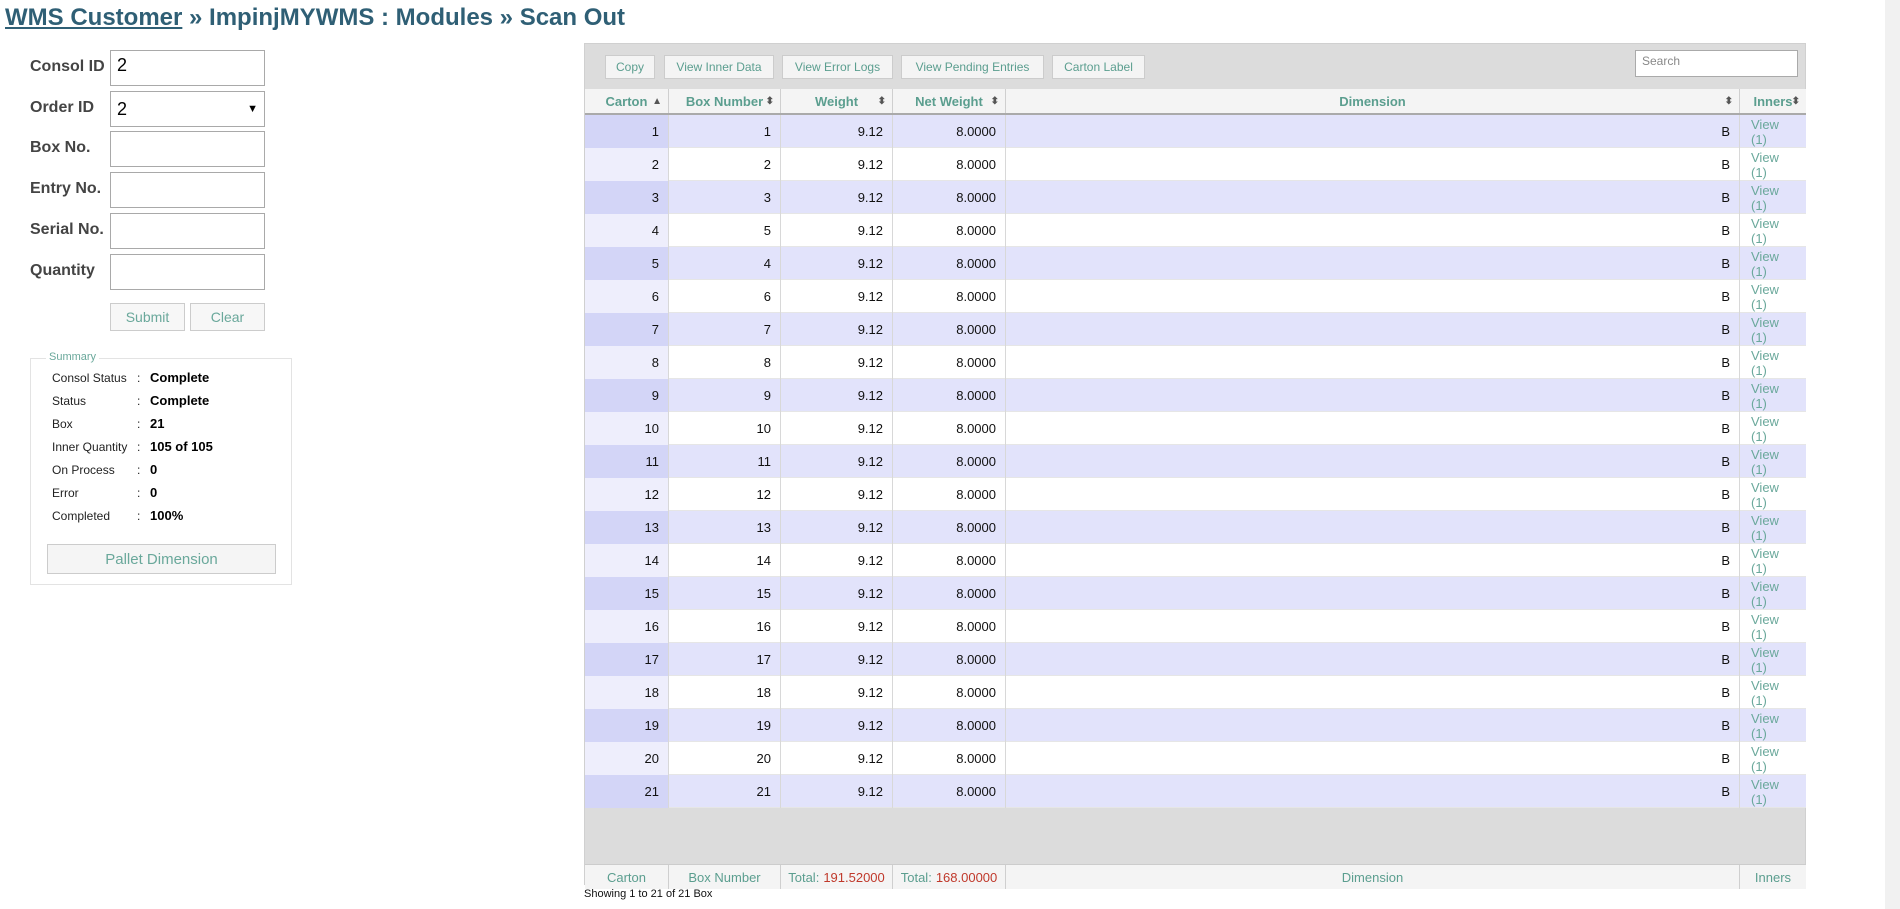 This screenshot has width=1900, height=909. Describe the element at coordinates (1195, 527) in the screenshot. I see `table-row: 13 13 9.12 8.0000 B View (1)` at that location.